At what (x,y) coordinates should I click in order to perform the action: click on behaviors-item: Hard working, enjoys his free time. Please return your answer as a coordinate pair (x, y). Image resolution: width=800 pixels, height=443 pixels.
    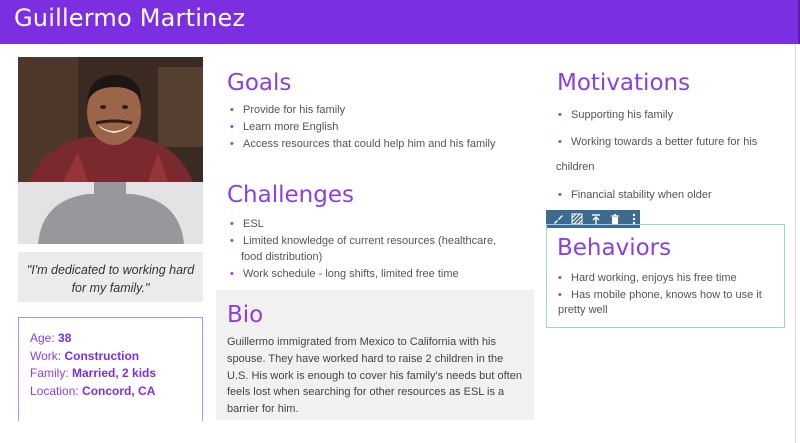
    Looking at the image, I should click on (660, 278).